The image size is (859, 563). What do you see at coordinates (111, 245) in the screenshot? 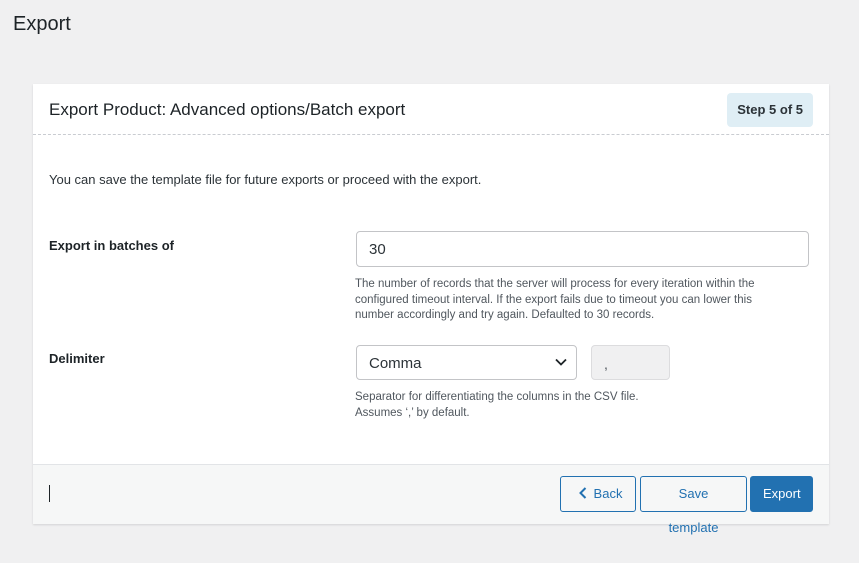
I see `batch-size-label: Export in batches of` at bounding box center [111, 245].